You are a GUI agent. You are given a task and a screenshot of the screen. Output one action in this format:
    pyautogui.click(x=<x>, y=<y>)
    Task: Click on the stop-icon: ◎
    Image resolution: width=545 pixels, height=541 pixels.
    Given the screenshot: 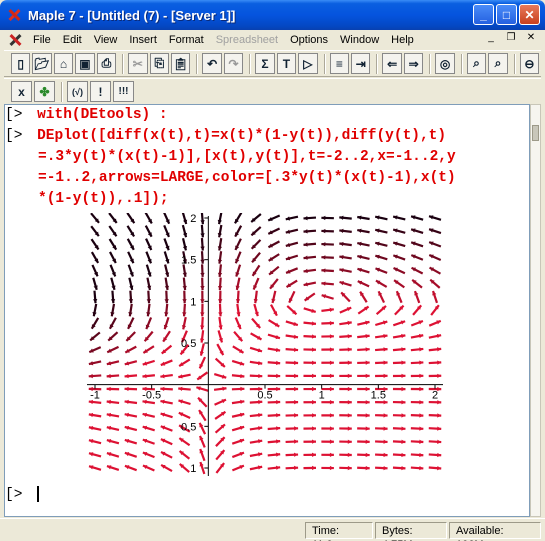 What is the action you would take?
    pyautogui.click(x=445, y=63)
    